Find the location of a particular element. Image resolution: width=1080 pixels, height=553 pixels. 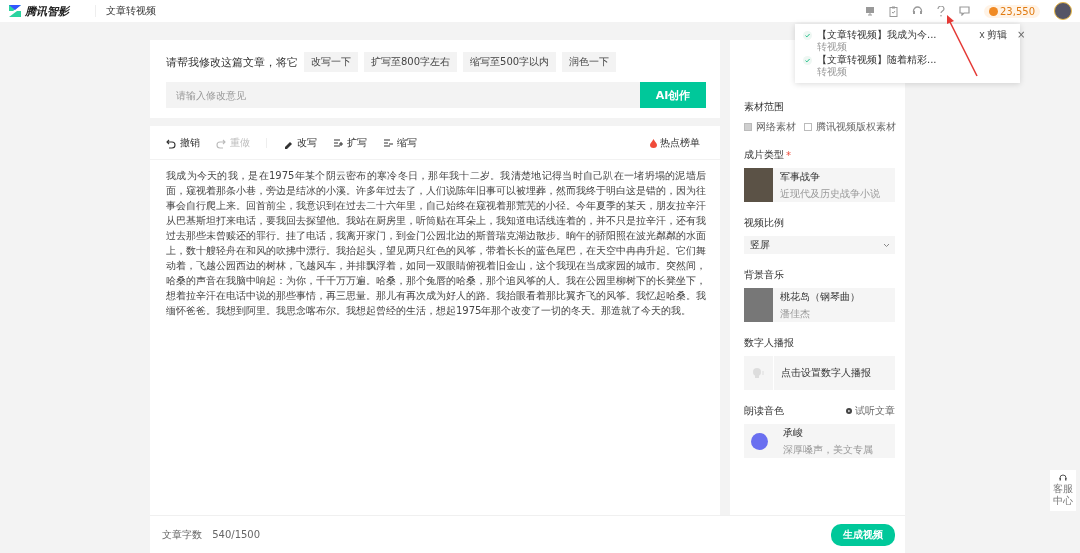

ratio-dropdown: 竖屏 is located at coordinates (819, 245).